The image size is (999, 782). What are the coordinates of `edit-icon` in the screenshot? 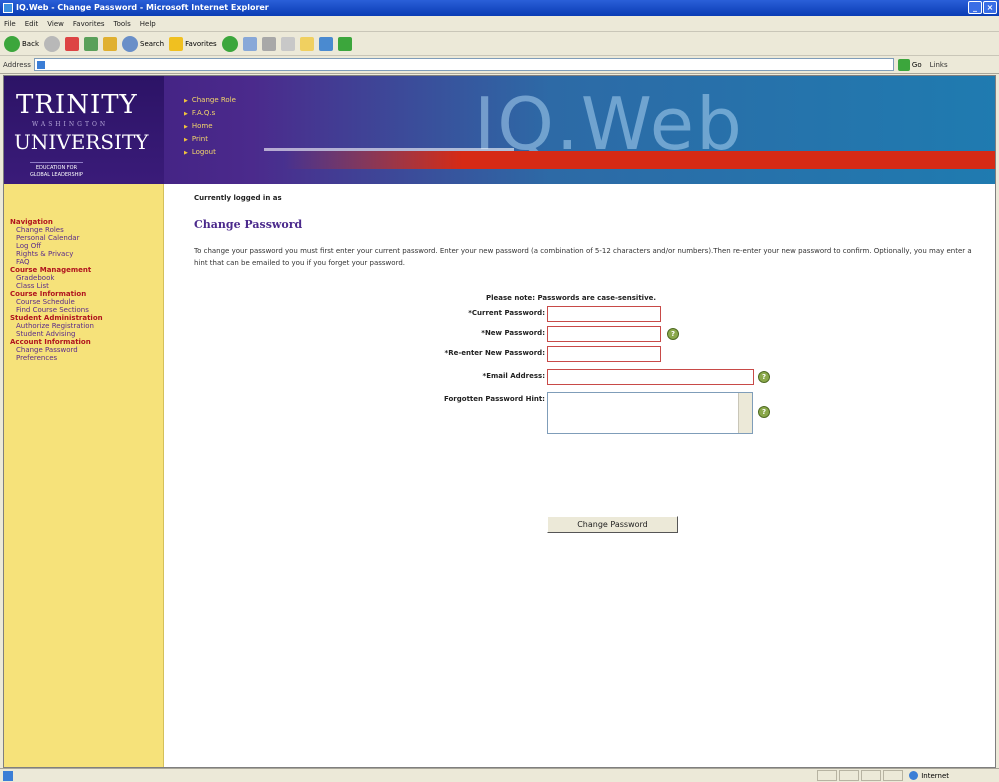 It's located at (287, 43).